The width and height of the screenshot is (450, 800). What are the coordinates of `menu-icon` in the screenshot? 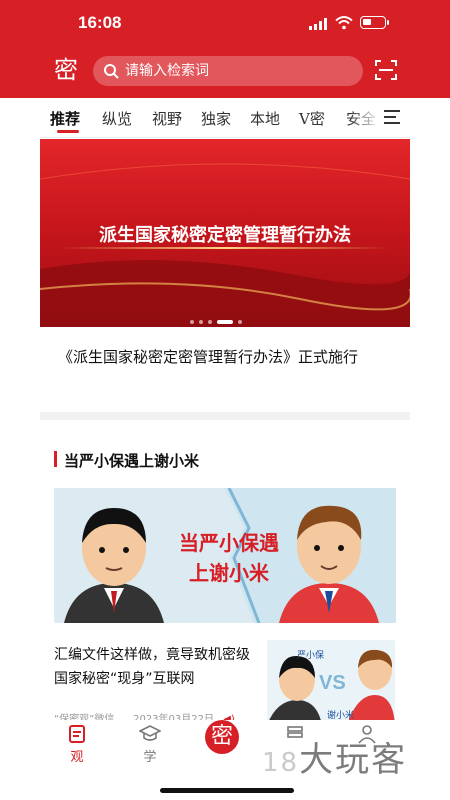 It's located at (392, 117).